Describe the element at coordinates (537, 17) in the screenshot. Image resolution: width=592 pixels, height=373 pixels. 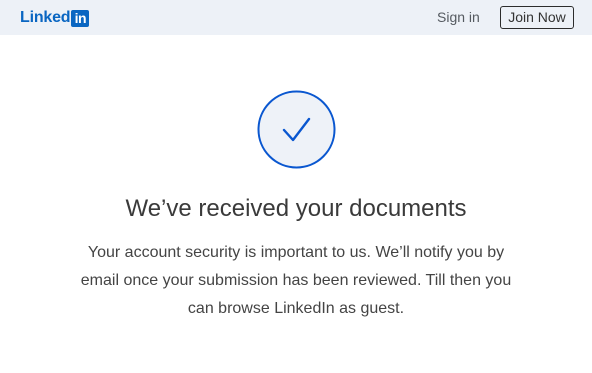
I see `join-now-button: Join Now` at that location.